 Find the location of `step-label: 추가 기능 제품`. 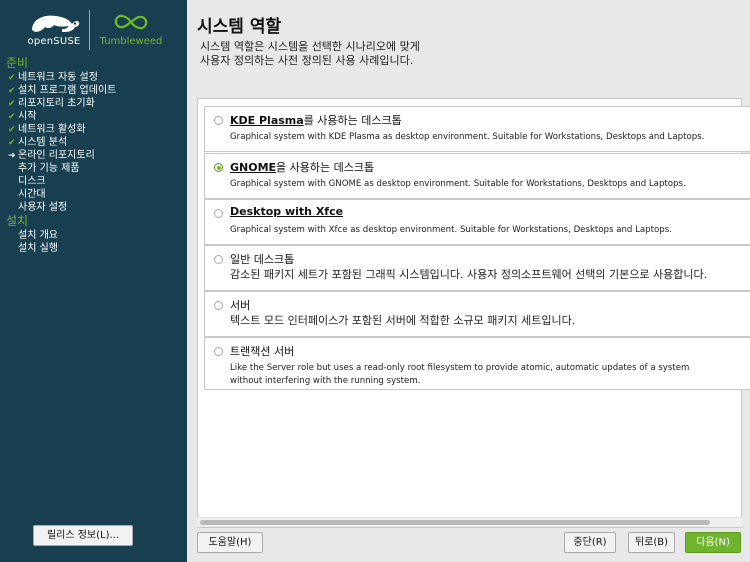

step-label: 추가 기능 제품 is located at coordinates (49, 168).